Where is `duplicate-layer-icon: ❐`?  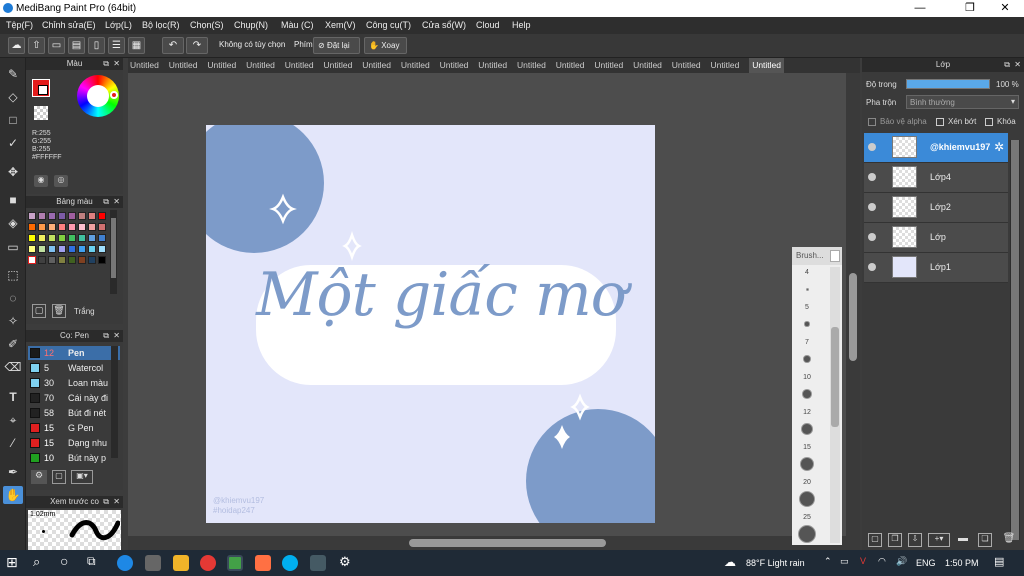 duplicate-layer-icon: ❐ is located at coordinates (895, 540).